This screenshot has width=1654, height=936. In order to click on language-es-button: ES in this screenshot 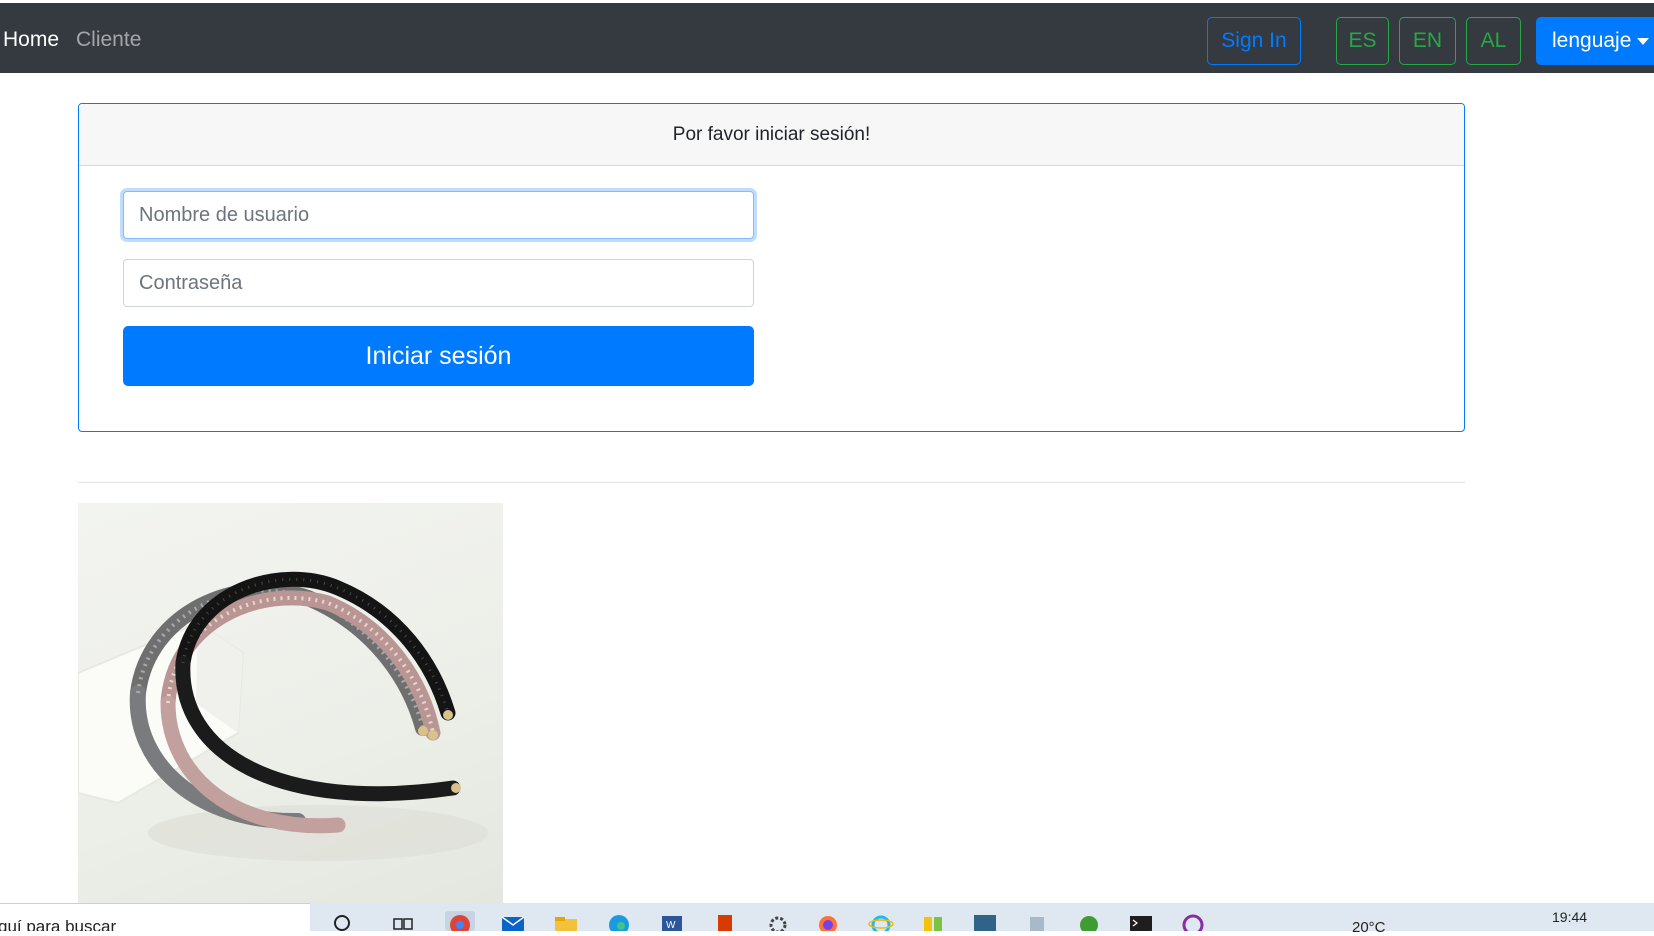, I will do `click(1362, 41)`.